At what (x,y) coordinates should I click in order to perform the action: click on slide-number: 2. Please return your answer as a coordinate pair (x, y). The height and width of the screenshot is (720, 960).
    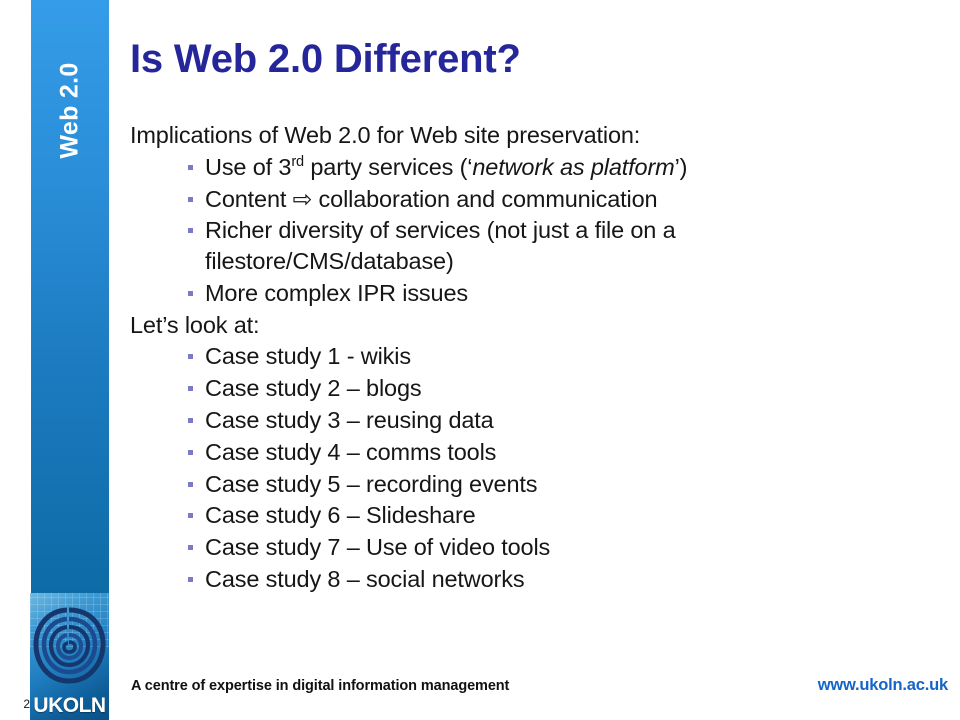
    Looking at the image, I should click on (26, 704).